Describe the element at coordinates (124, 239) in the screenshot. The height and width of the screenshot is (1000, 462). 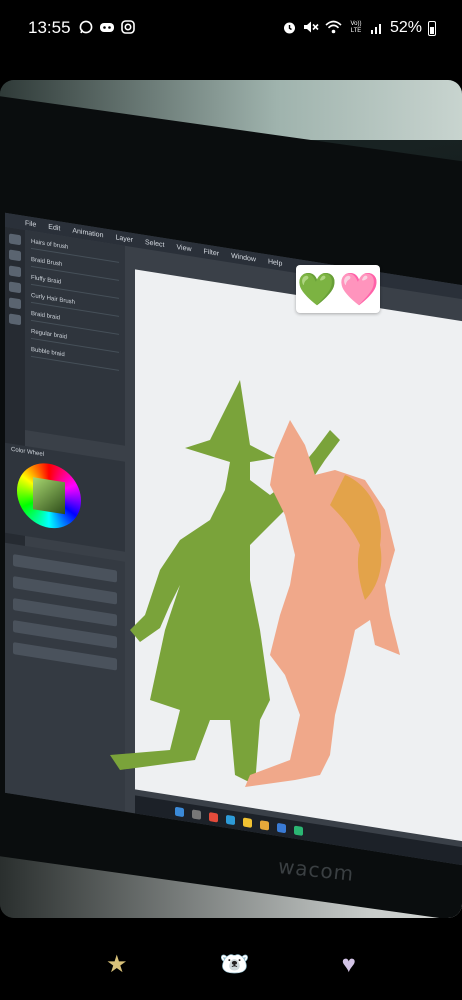
I see `menu-layer: Layer` at that location.